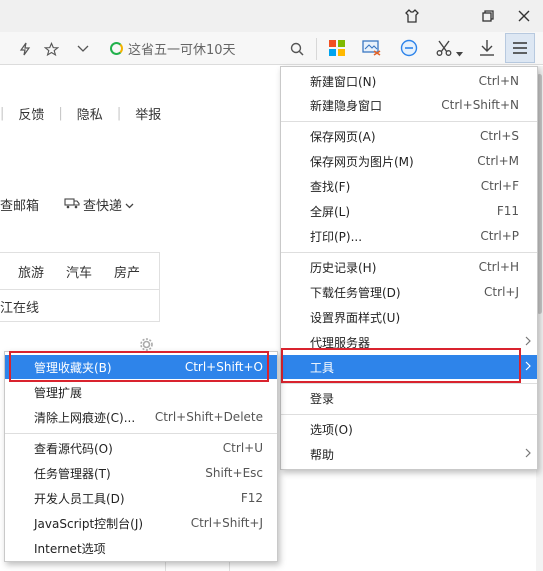 The height and width of the screenshot is (571, 543). I want to click on menu-item-label: 任务管理器(T), so click(72, 473).